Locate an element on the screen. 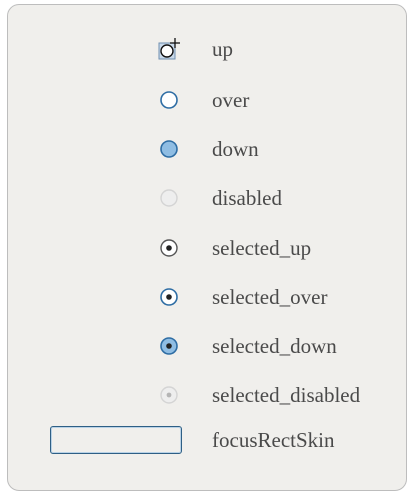  radio-over-icon is located at coordinates (169, 100).